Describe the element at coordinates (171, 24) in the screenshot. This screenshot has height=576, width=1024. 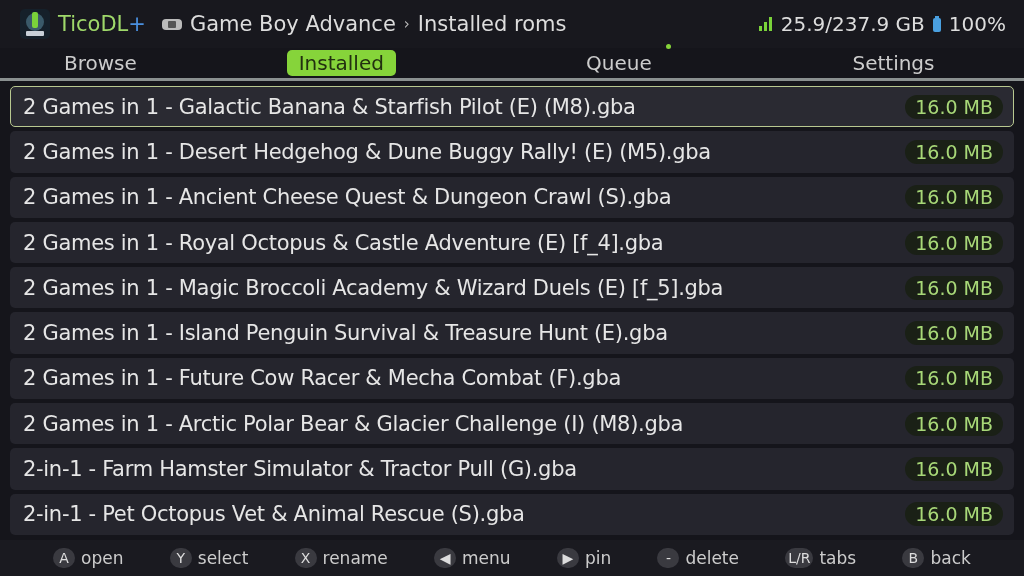
I see `console-icon` at that location.